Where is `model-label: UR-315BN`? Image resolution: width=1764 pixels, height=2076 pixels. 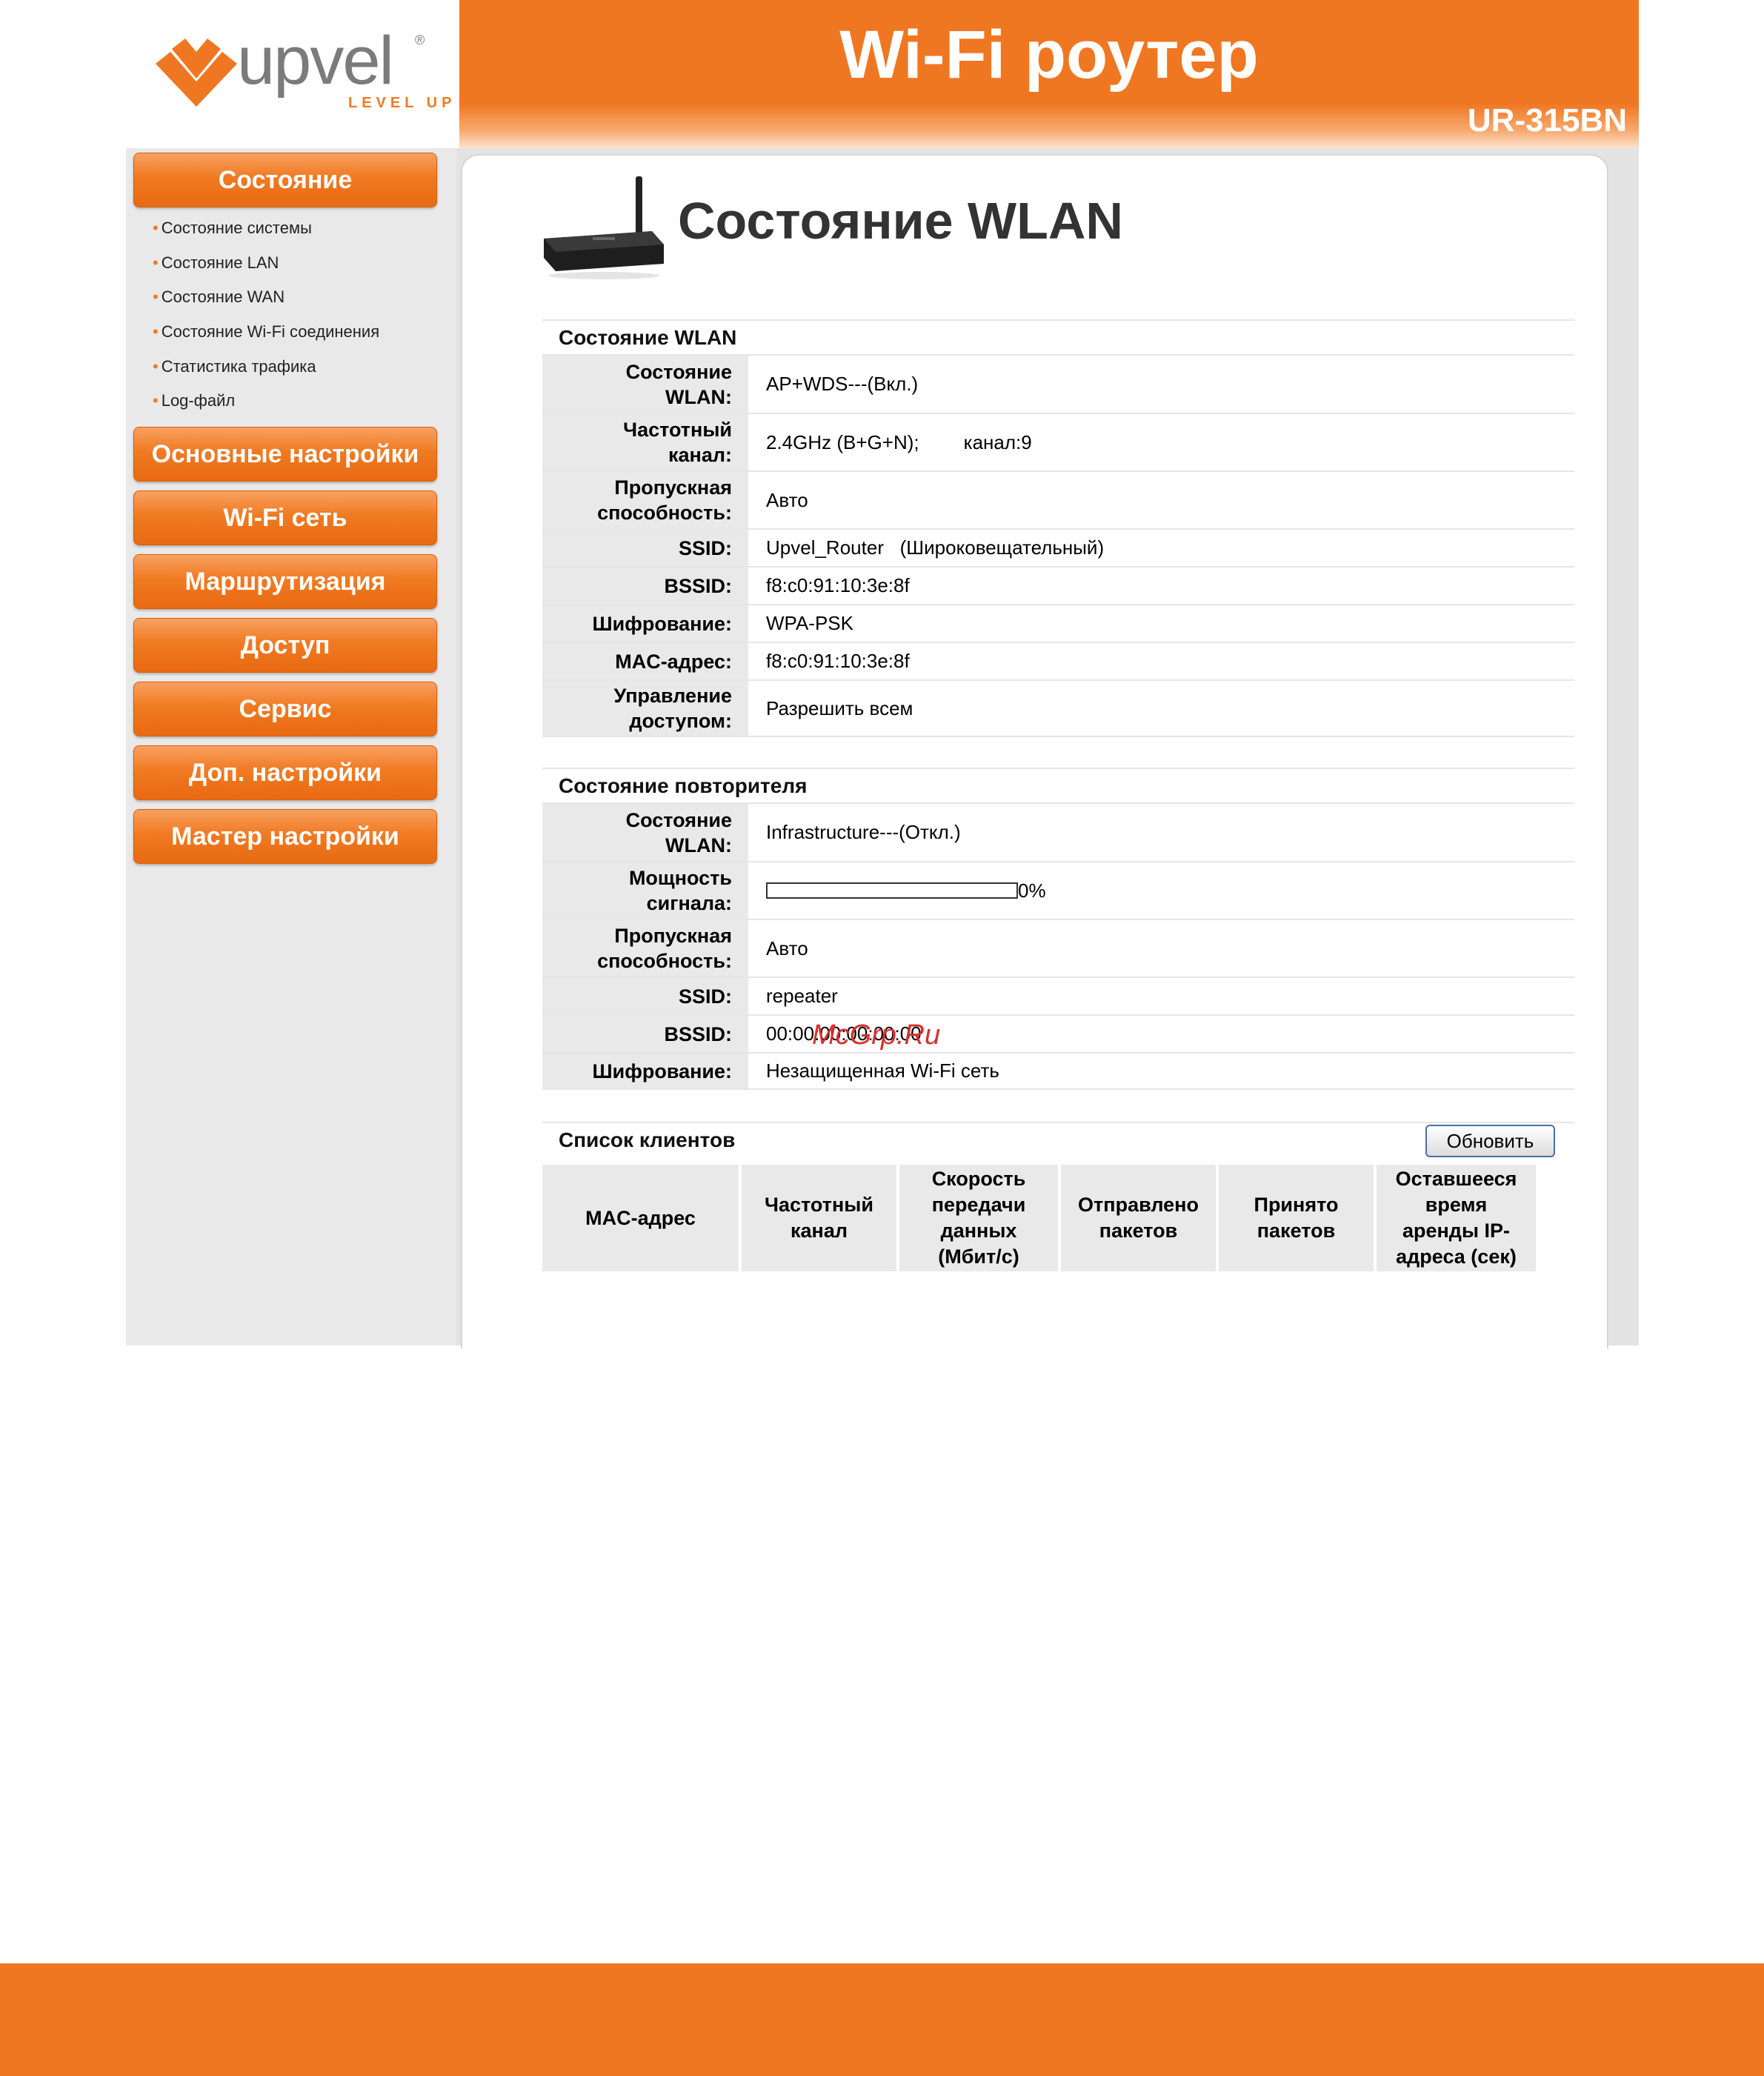 model-label: UR-315BN is located at coordinates (1547, 121).